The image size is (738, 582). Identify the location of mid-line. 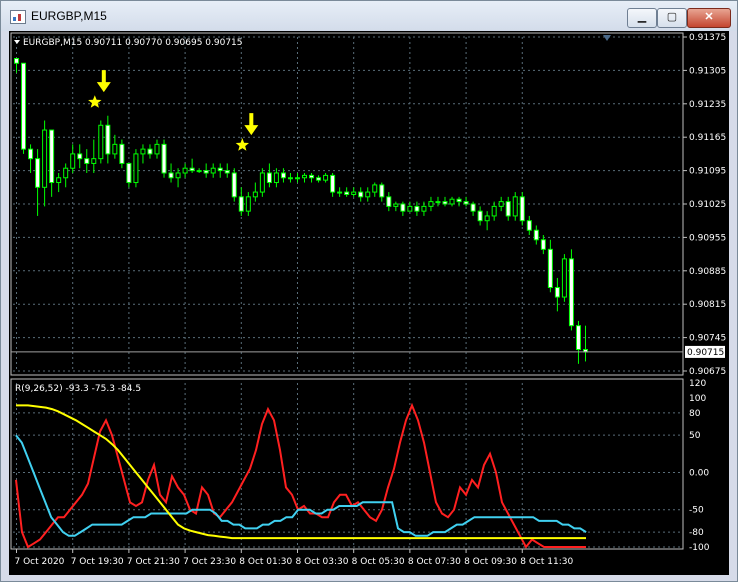
(301, 485).